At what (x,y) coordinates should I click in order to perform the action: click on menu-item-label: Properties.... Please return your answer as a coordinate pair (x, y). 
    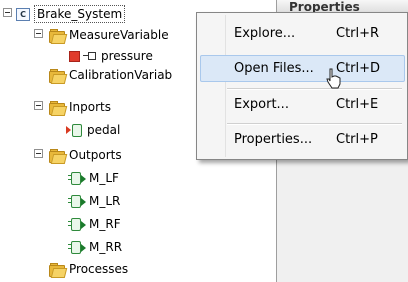
    Looking at the image, I should click on (273, 139).